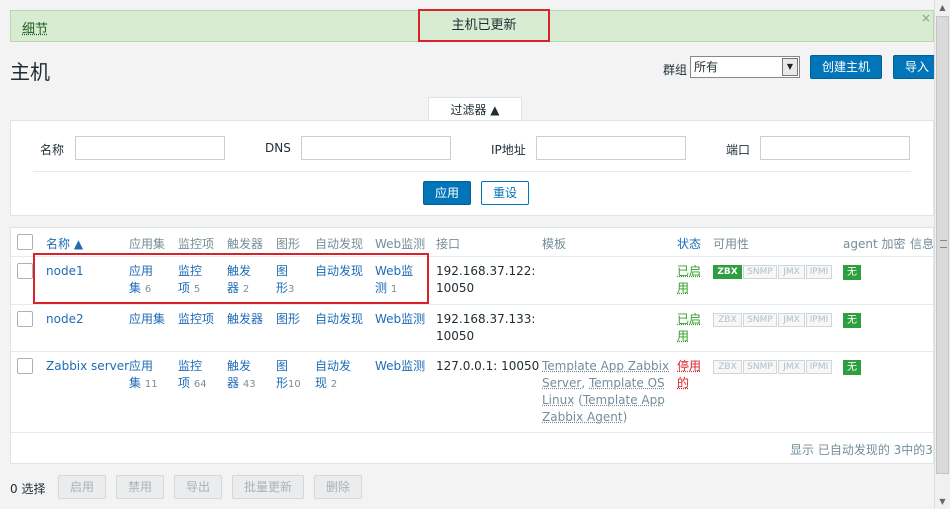 This screenshot has width=950, height=509. I want to click on filter-ip-input, so click(611, 148).